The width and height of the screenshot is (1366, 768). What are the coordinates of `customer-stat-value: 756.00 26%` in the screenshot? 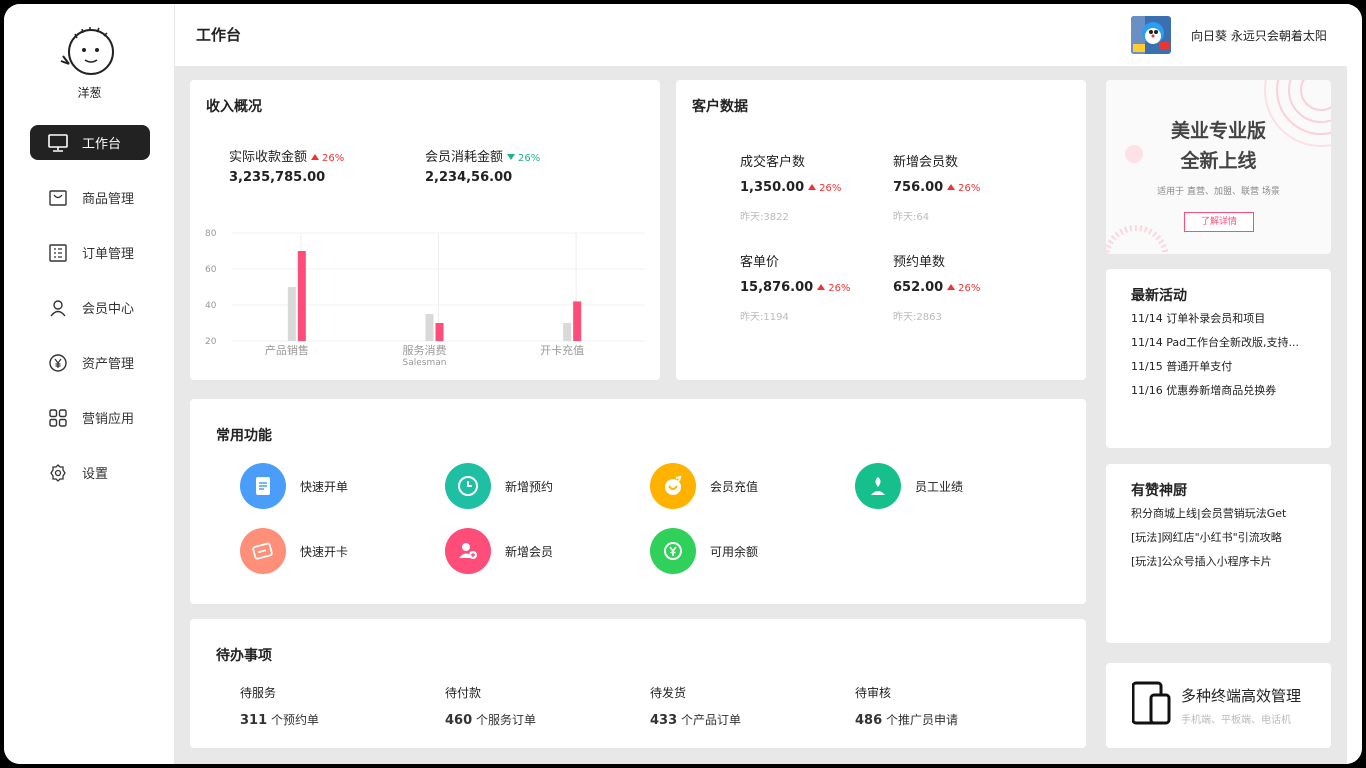 It's located at (937, 187).